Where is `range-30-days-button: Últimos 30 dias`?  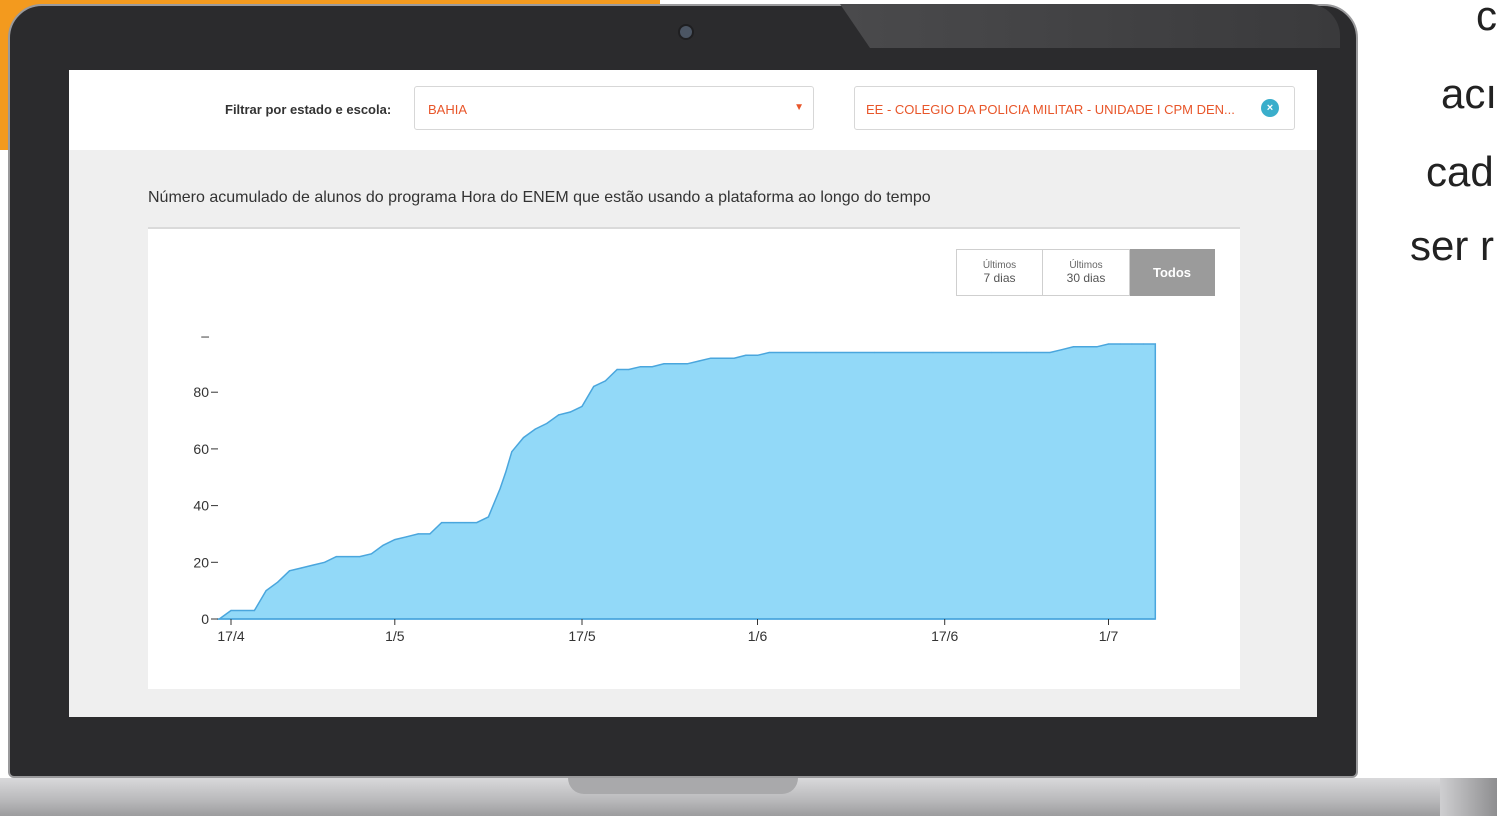 range-30-days-button: Últimos 30 dias is located at coordinates (1086, 272).